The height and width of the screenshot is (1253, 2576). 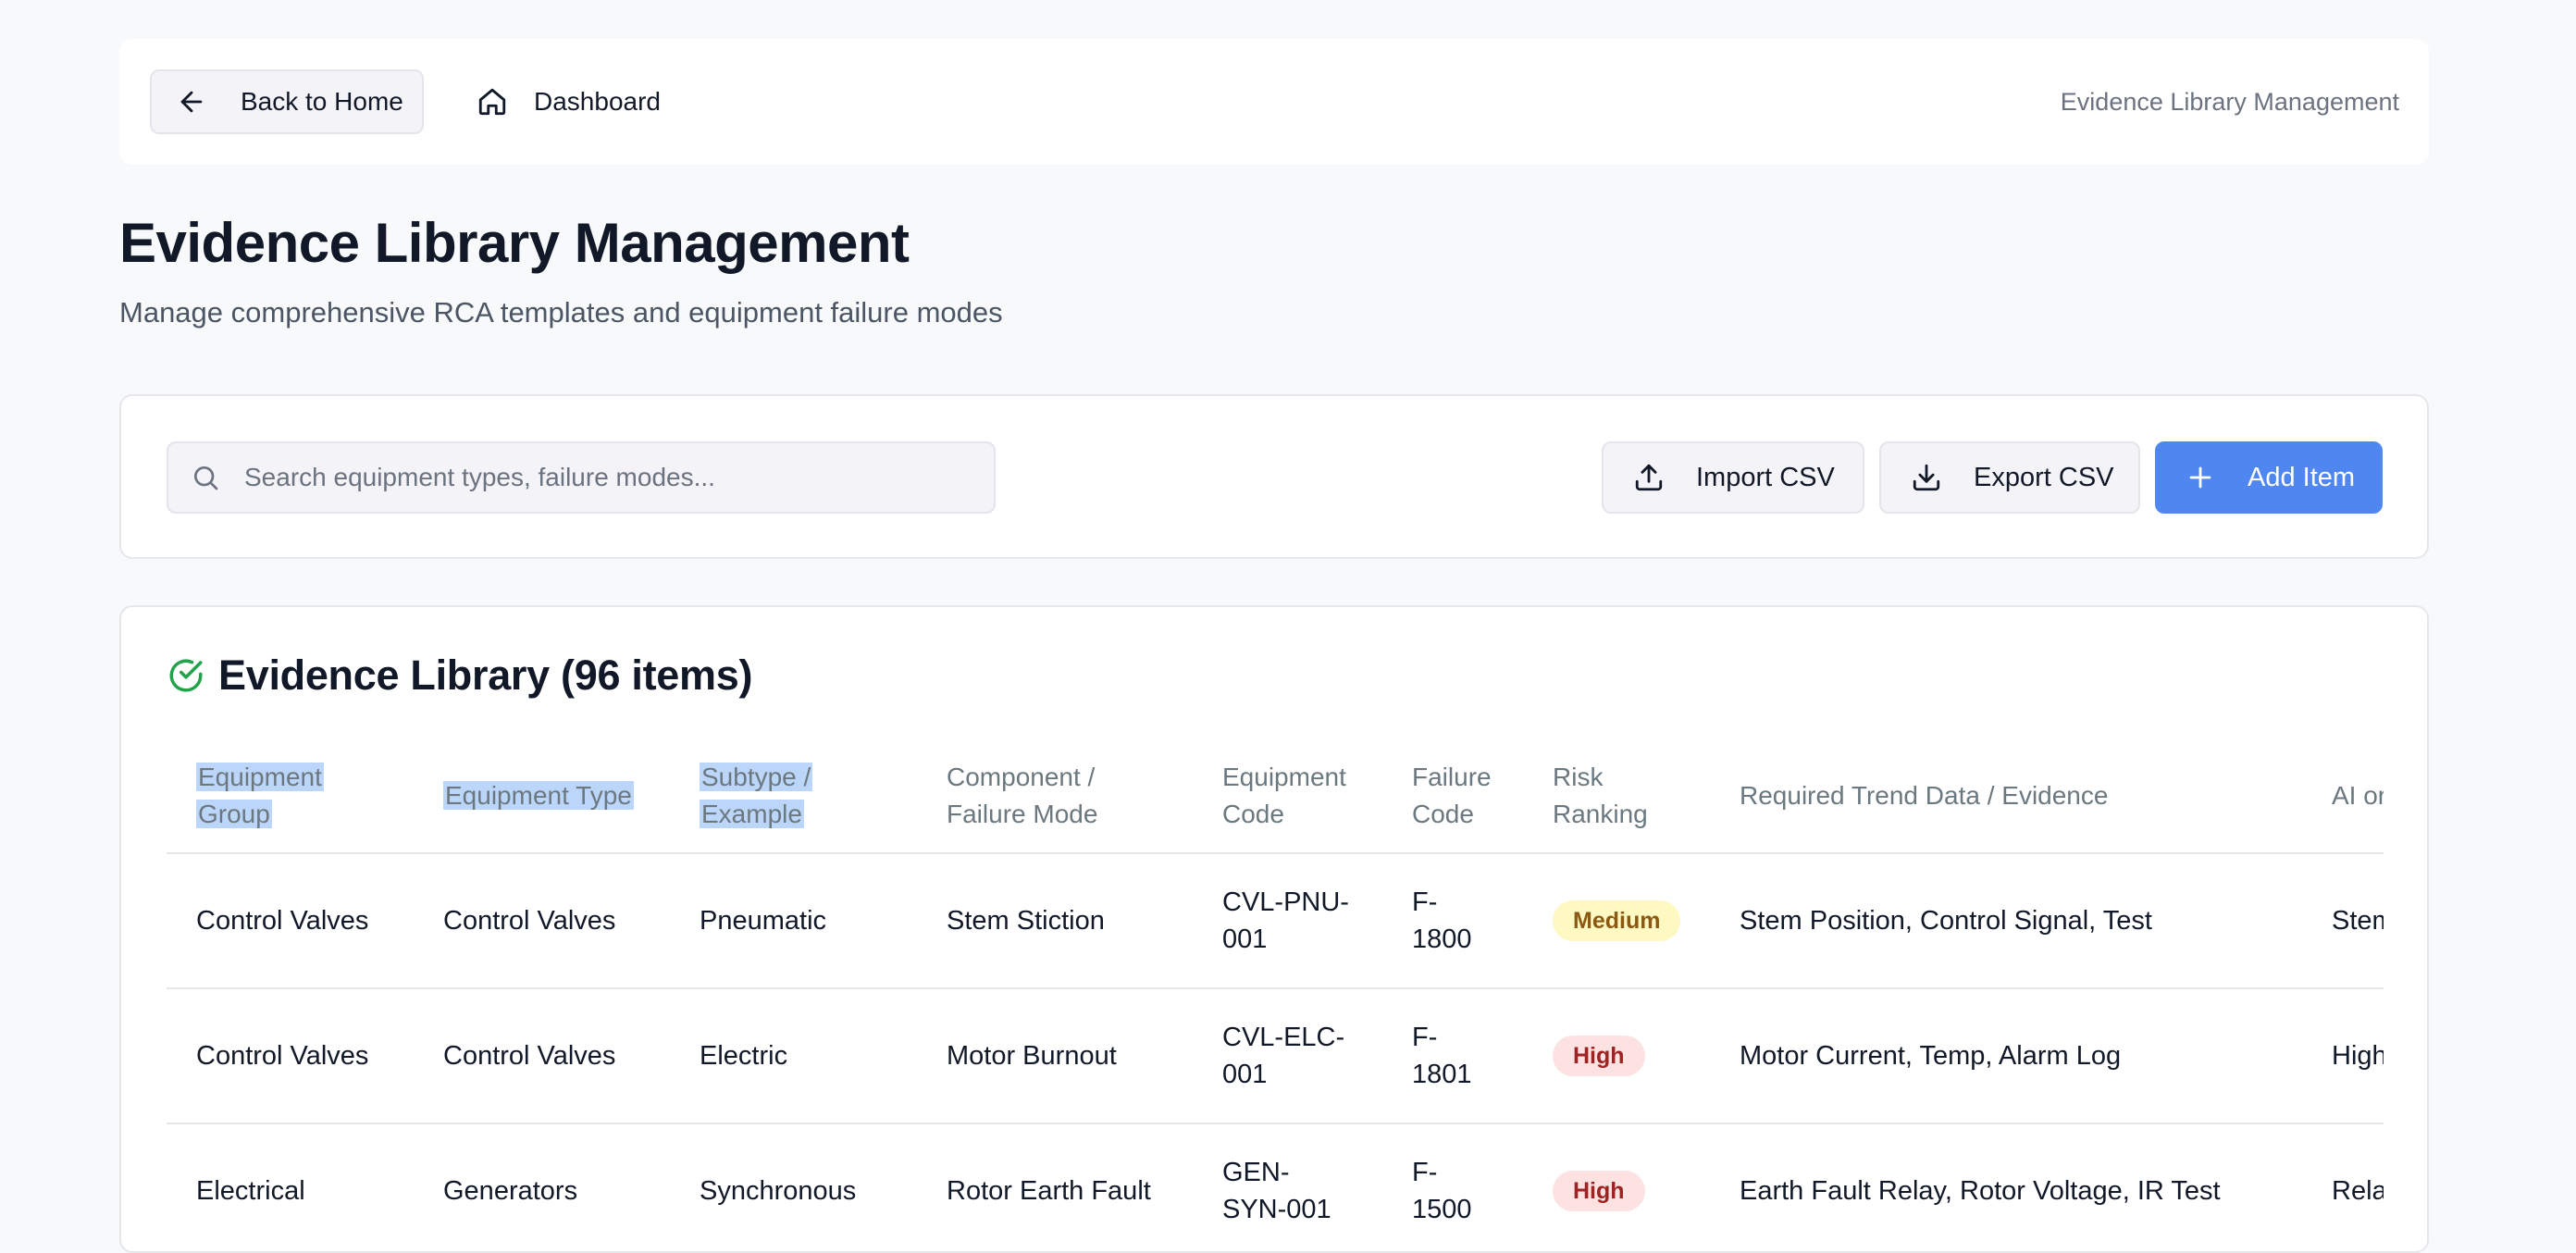 What do you see at coordinates (1055, 1187) in the screenshot?
I see `cell-failure-mode: Rotor Earth Fault` at bounding box center [1055, 1187].